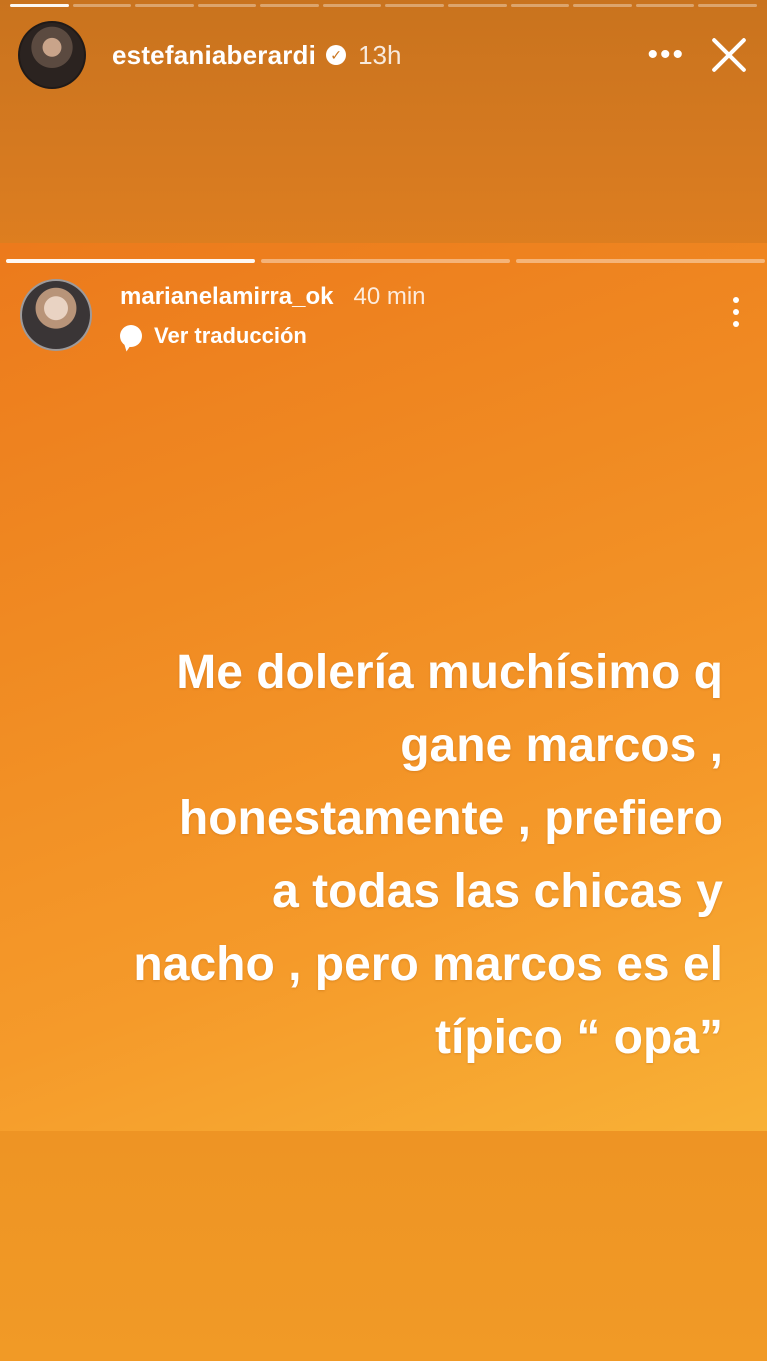 The width and height of the screenshot is (767, 1361). Describe the element at coordinates (214, 55) in the screenshot. I see `story-username: estefaniaberardi` at that location.